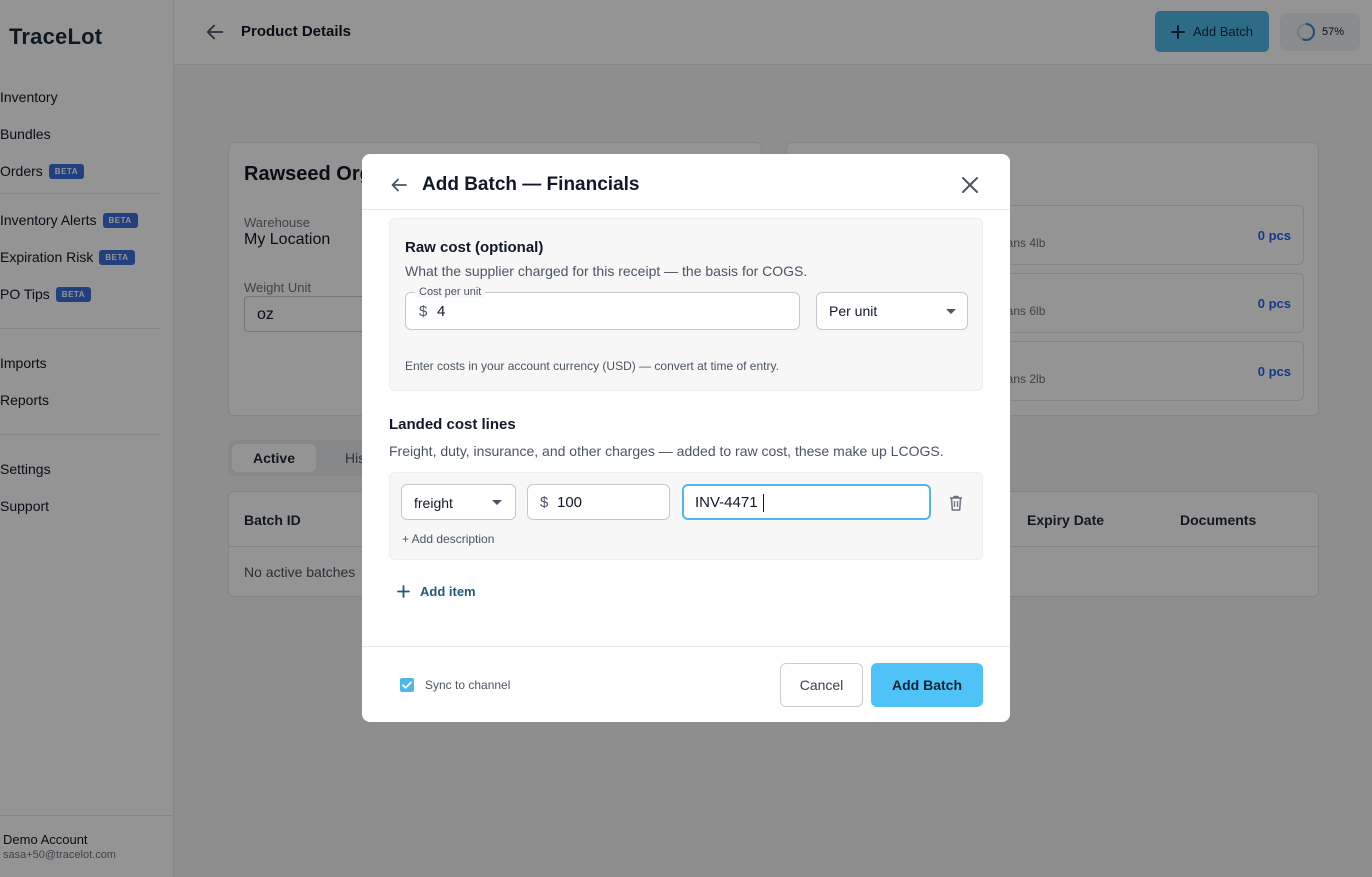 The width and height of the screenshot is (1372, 877). I want to click on text-cursor, so click(763, 503).